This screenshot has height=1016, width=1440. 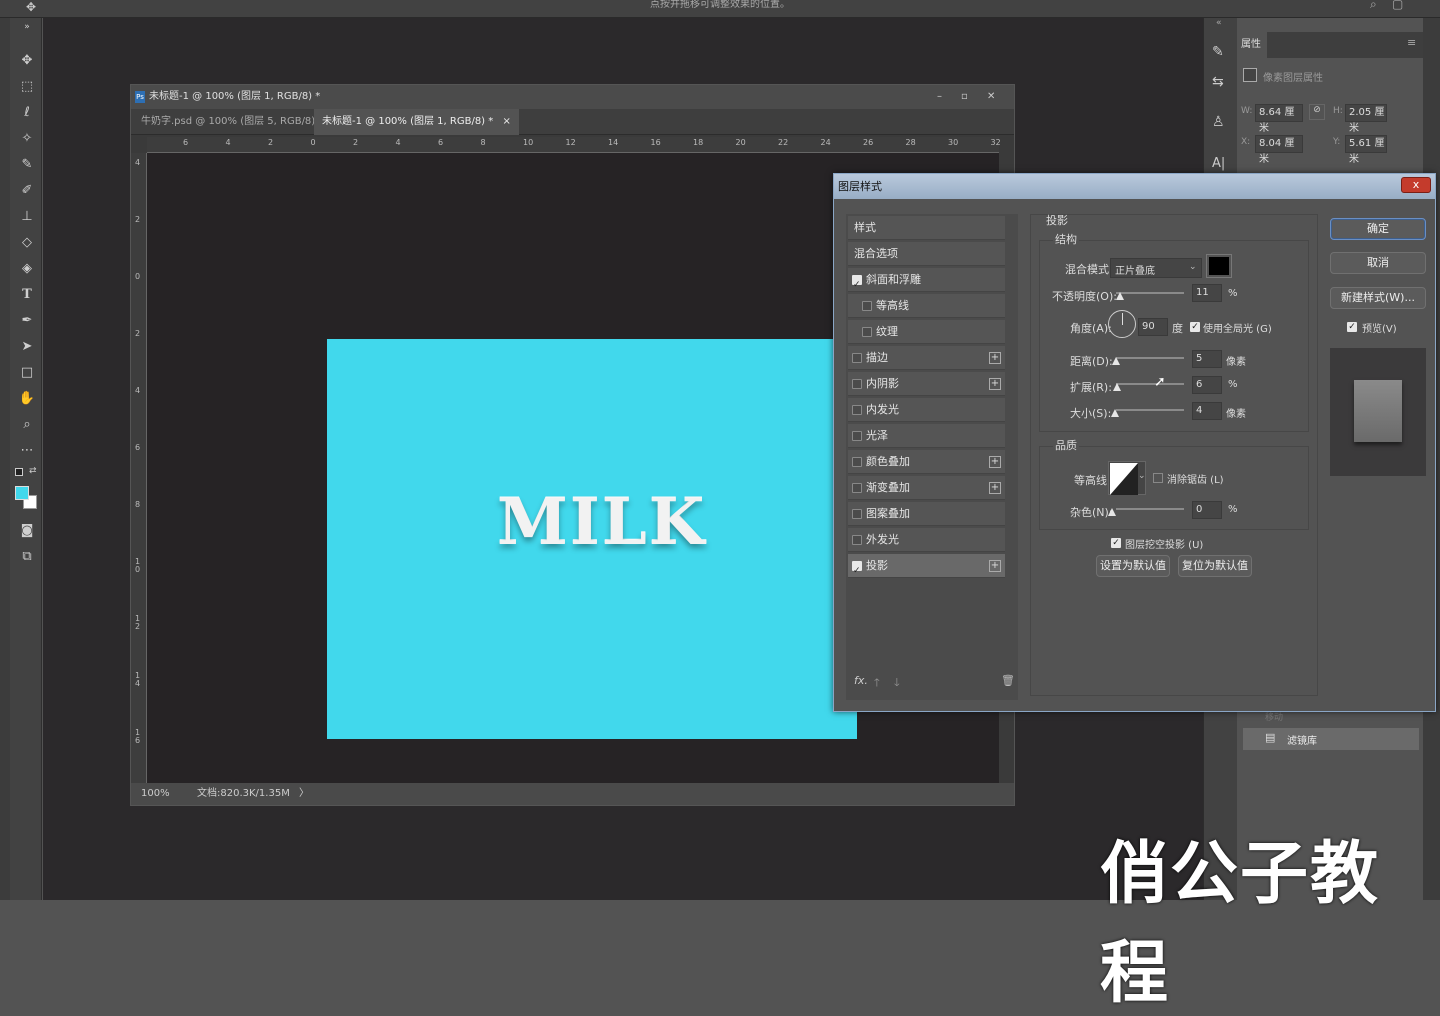 I want to click on spread-input: 6, so click(x=1207, y=385).